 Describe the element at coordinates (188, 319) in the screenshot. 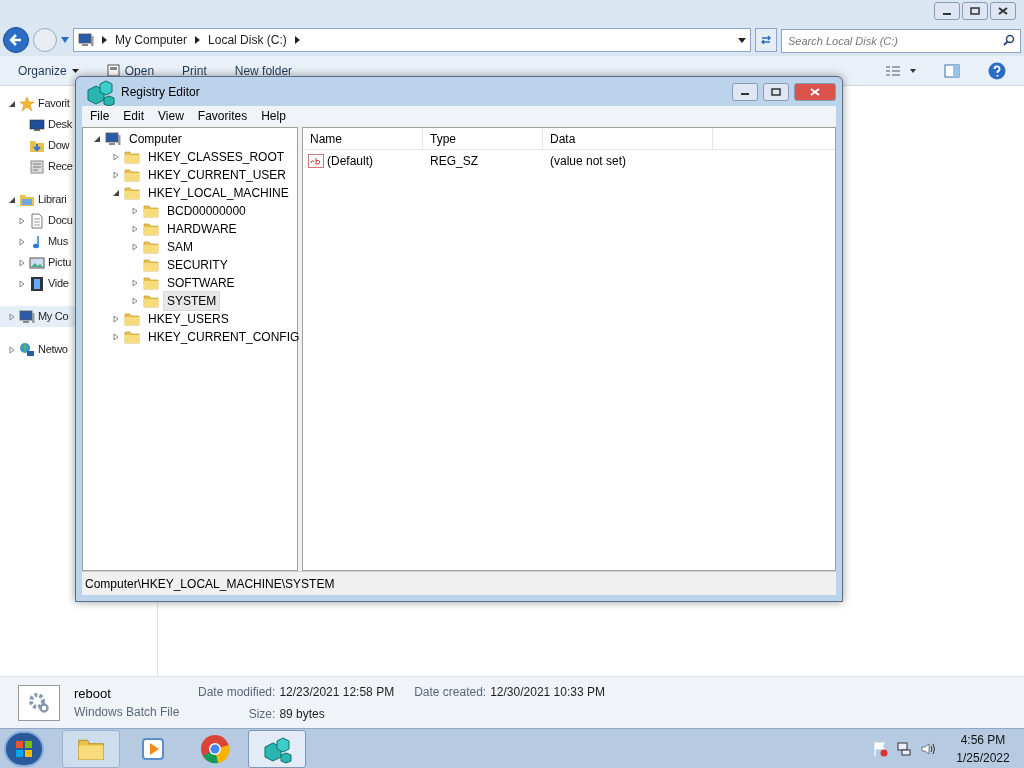

I see `registry-key: HKEY_USERS` at that location.